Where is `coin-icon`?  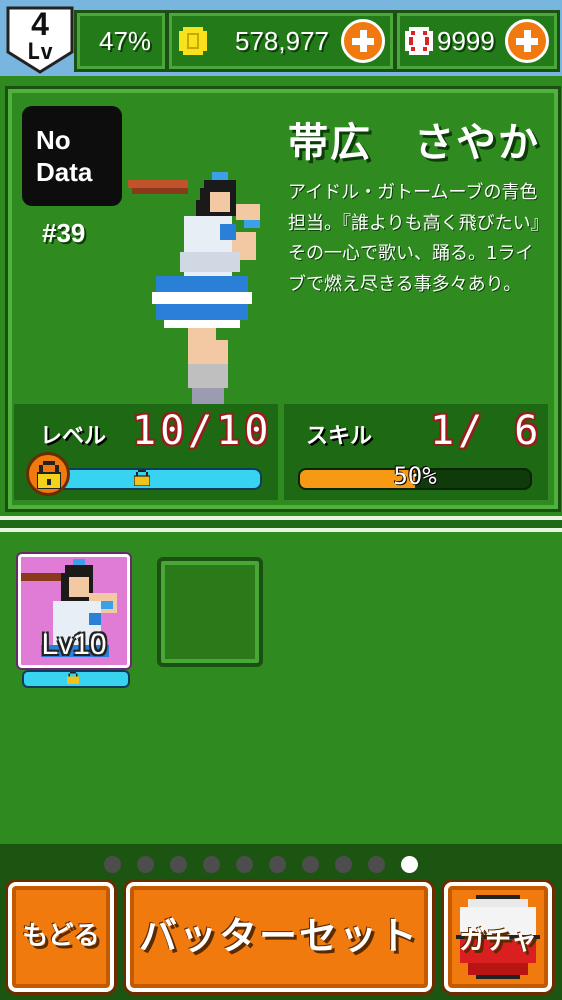 coin-icon is located at coordinates (193, 41).